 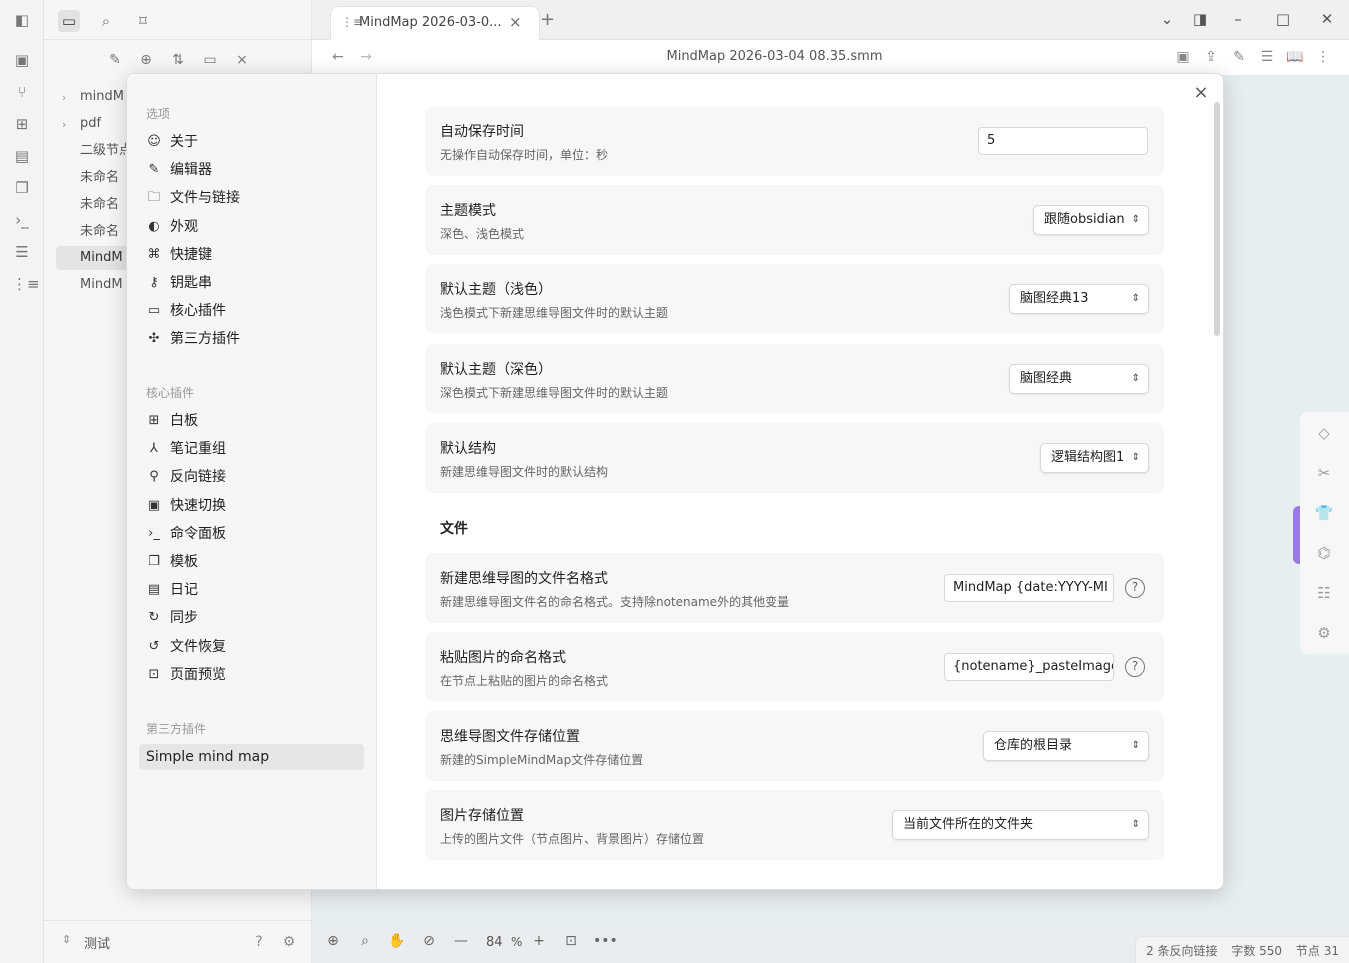 I want to click on tab-list-chevron-icon: ⌄, so click(x=1167, y=19).